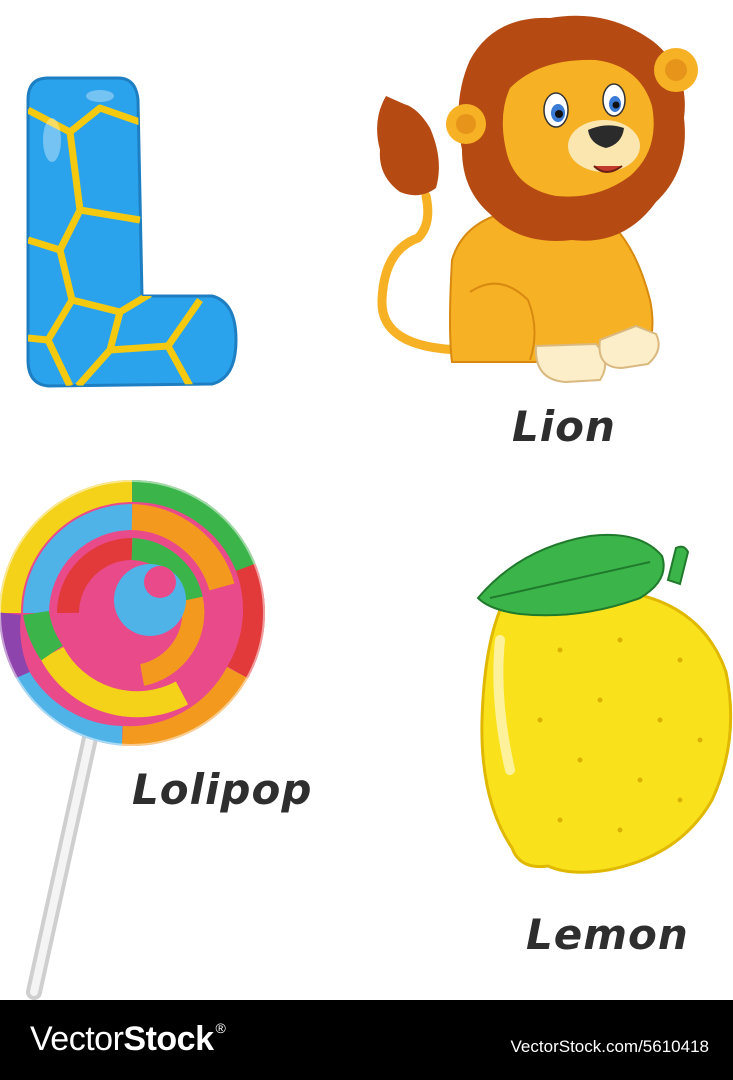 This screenshot has width=733, height=1080. What do you see at coordinates (604, 703) in the screenshot?
I see `lemon-icon` at bounding box center [604, 703].